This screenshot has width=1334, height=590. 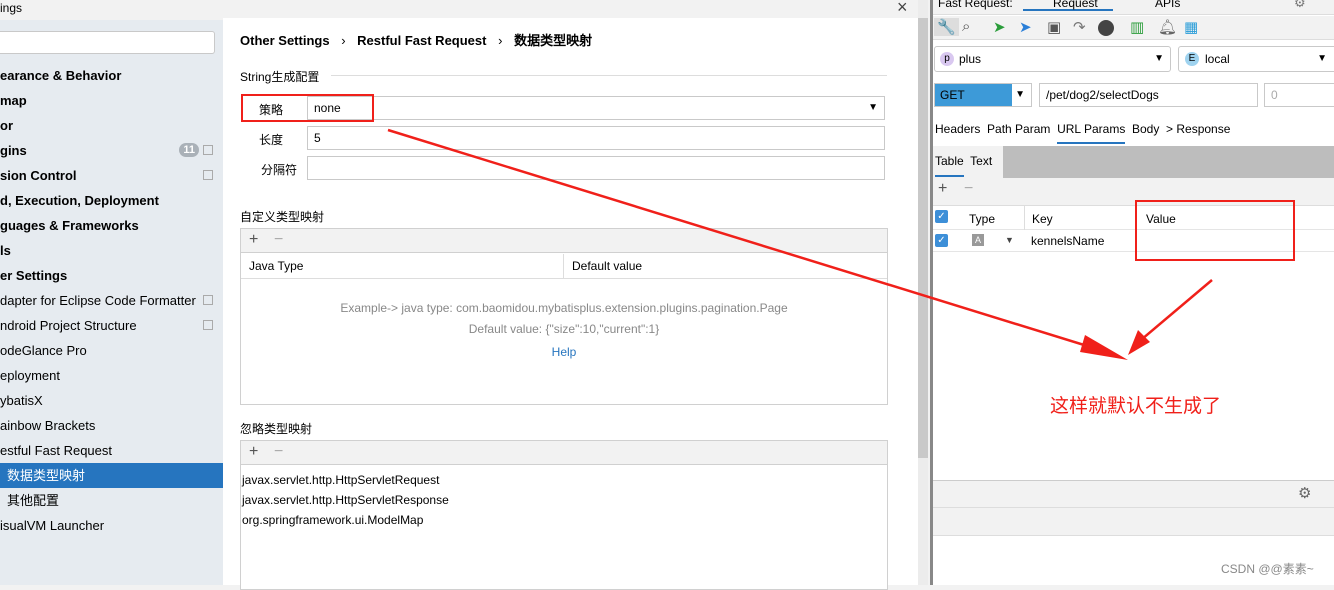 I want to click on arrow-line, so click(x=1173, y=312).